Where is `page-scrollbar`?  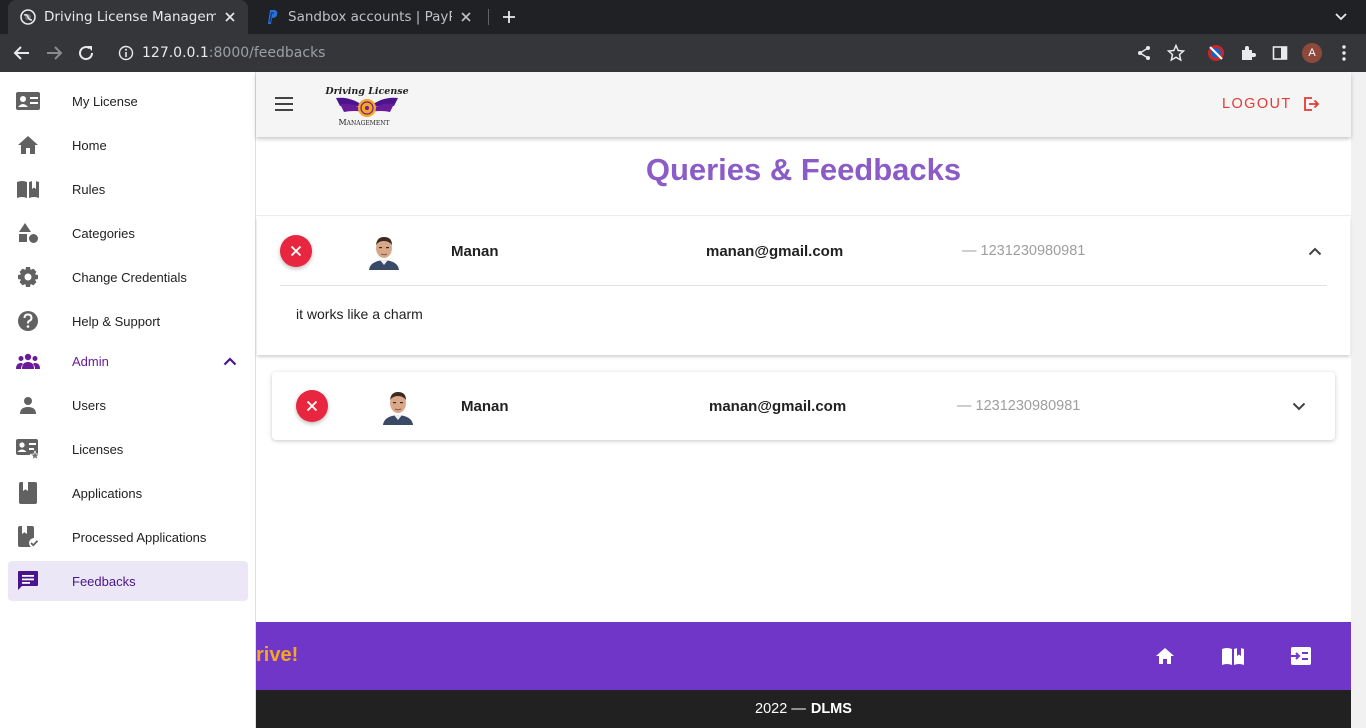 page-scrollbar is located at coordinates (1358, 400).